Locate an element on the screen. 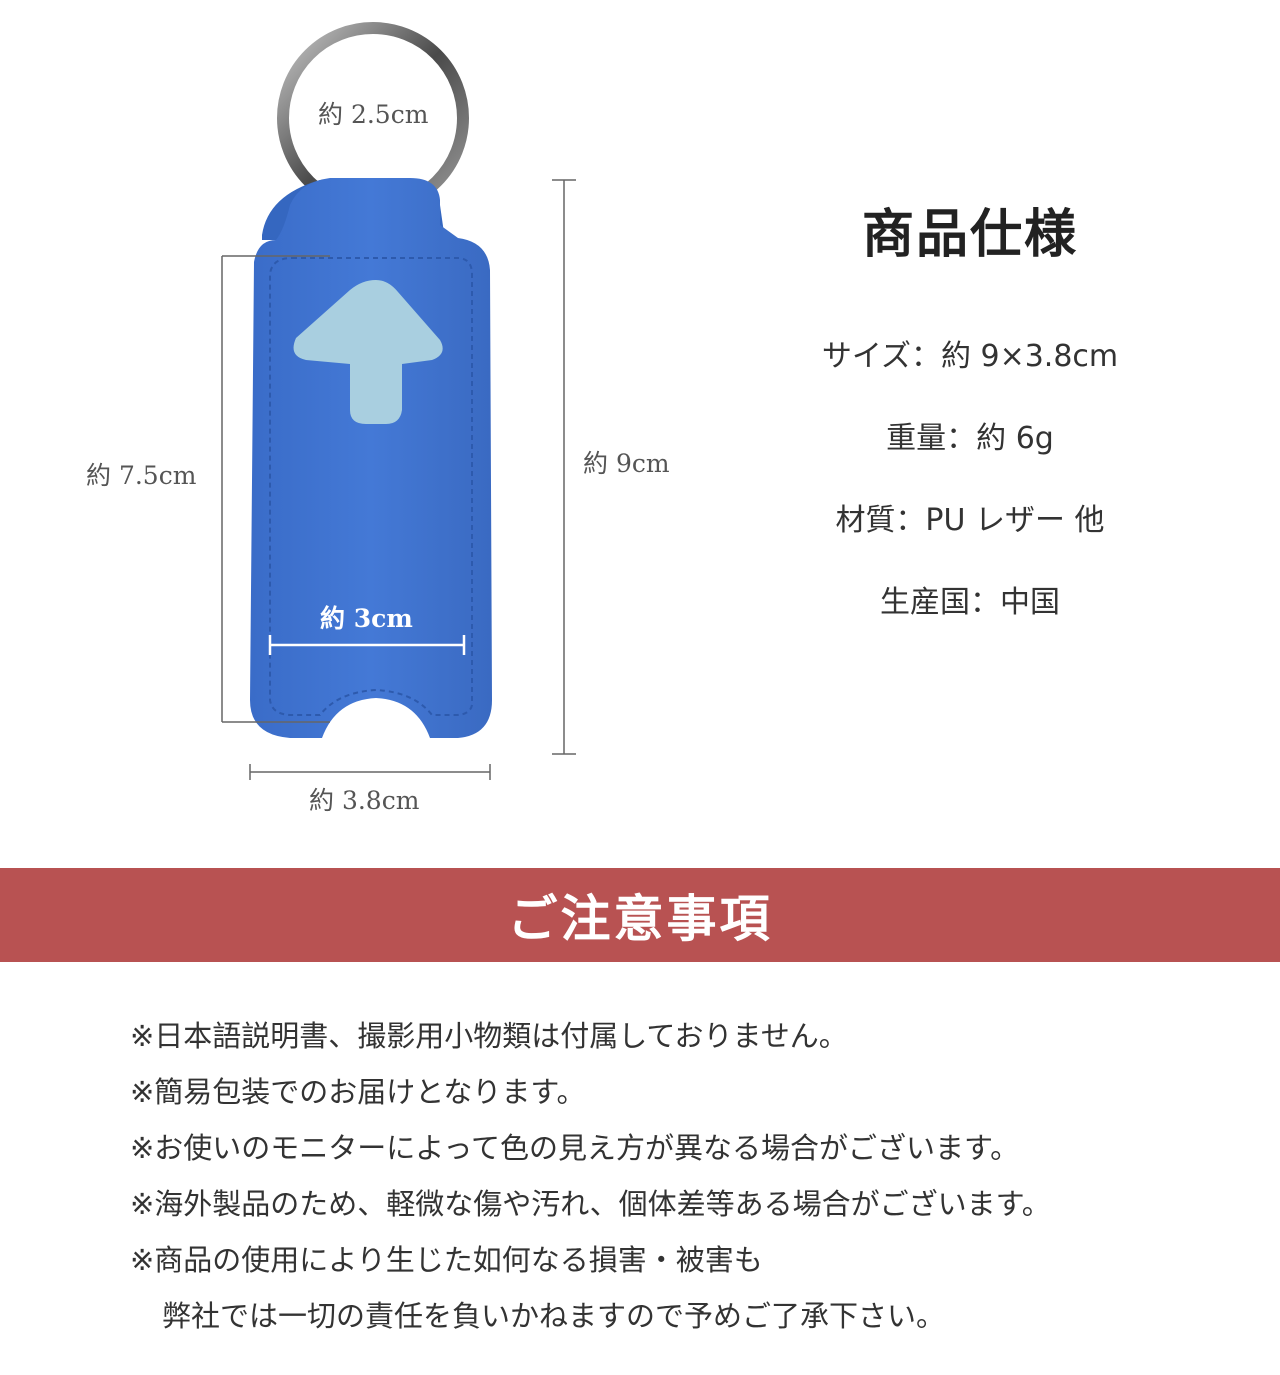 The image size is (1280, 1375). spec-size: サイズ：約 9×3.8cm is located at coordinates (970, 356).